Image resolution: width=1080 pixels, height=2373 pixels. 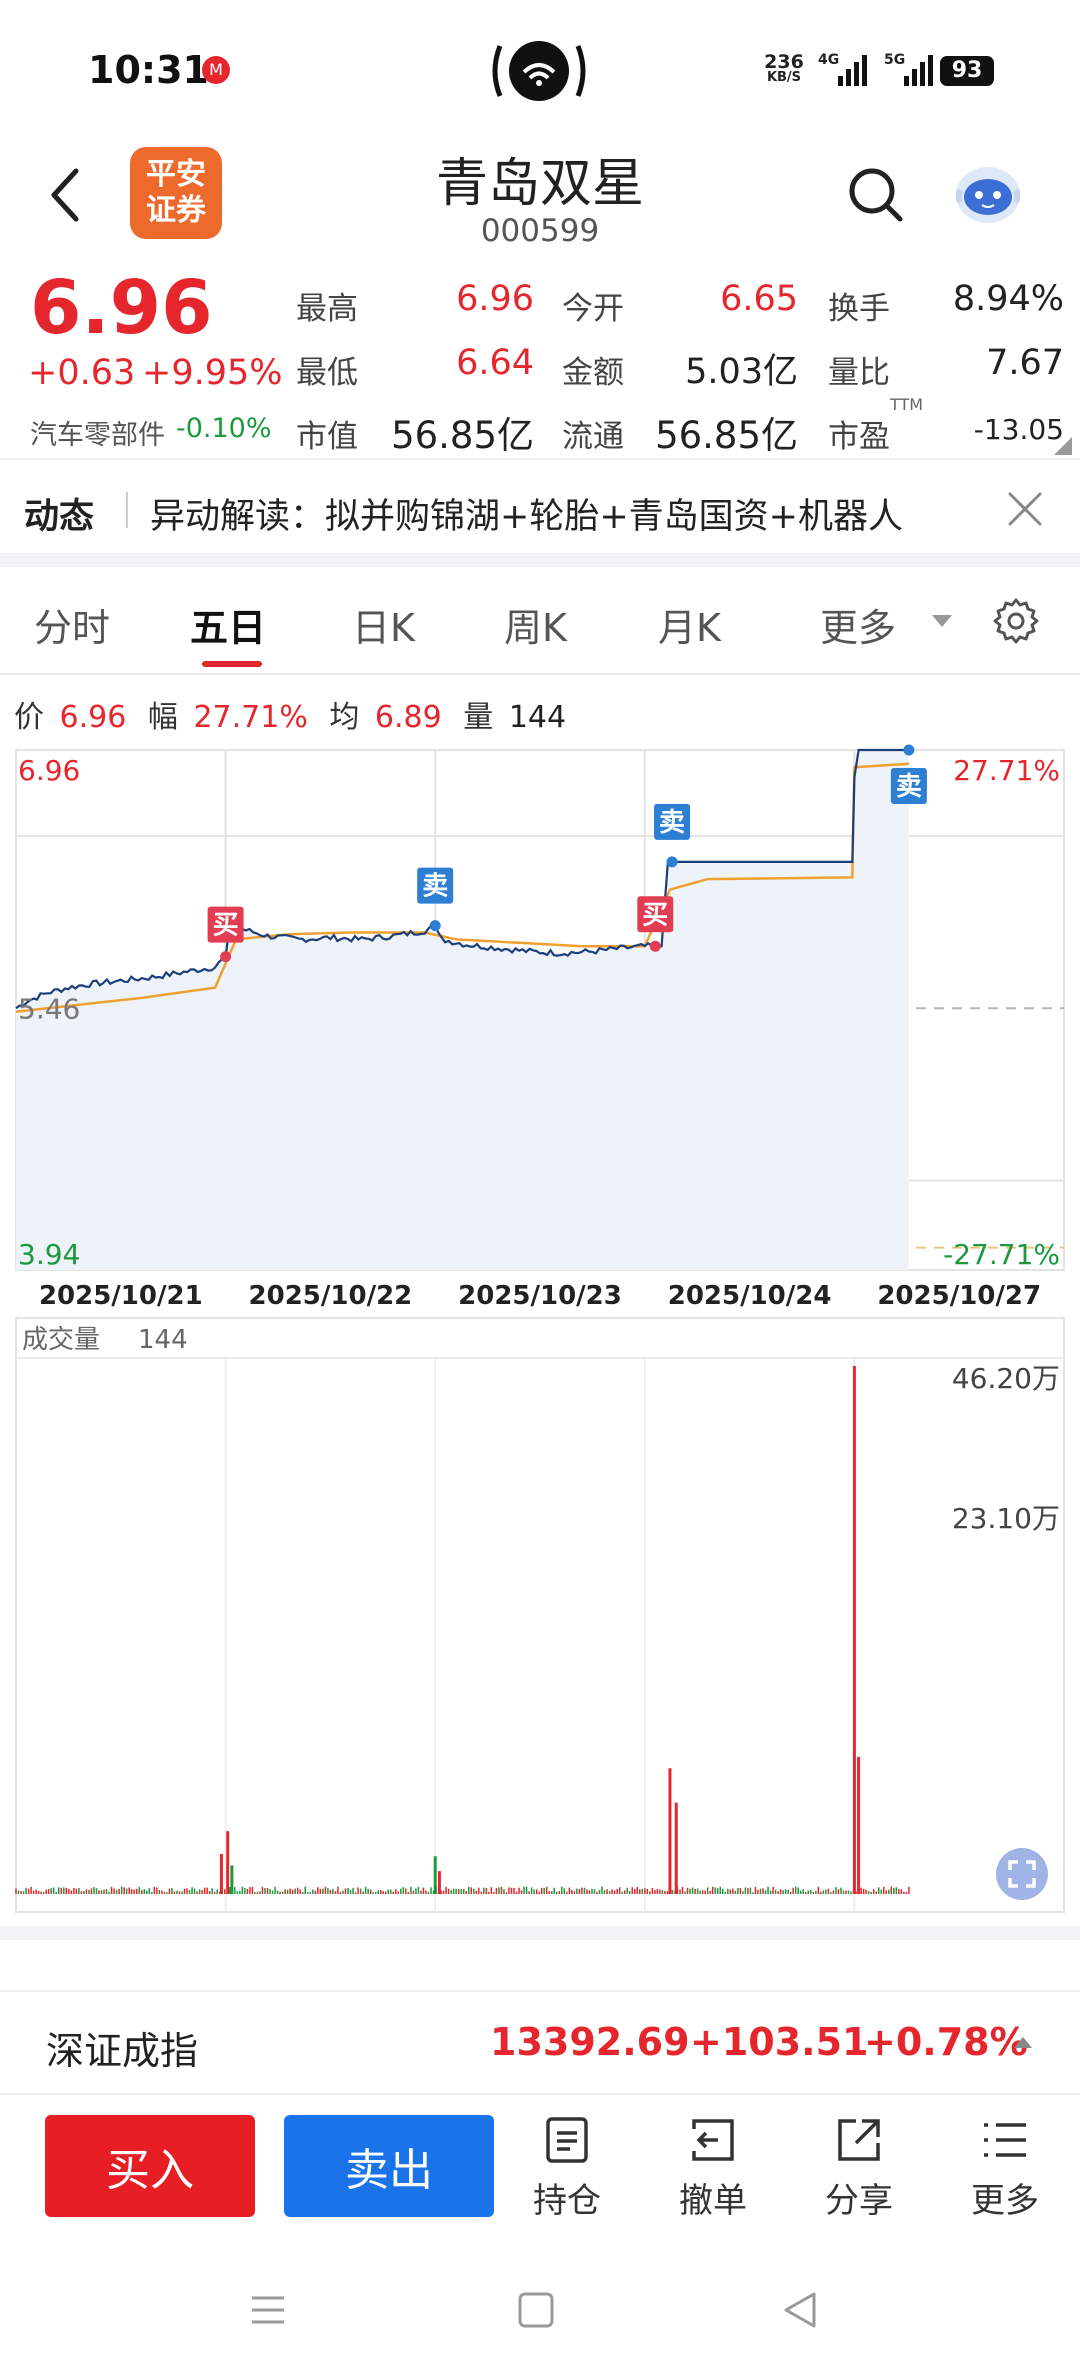 I want to click on home-nav-icon, so click(x=536, y=2310).